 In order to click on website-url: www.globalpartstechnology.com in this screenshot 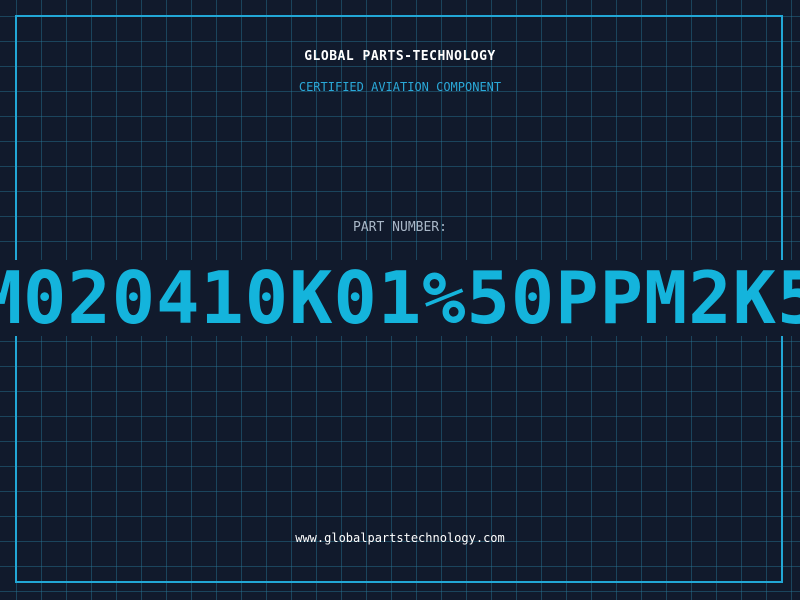, I will do `click(400, 538)`.